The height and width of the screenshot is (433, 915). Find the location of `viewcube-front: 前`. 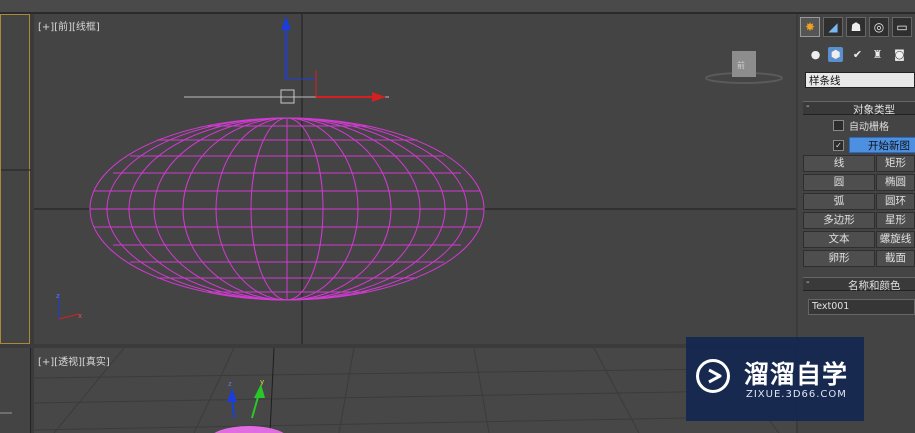

viewcube-front: 前 is located at coordinates (744, 67).